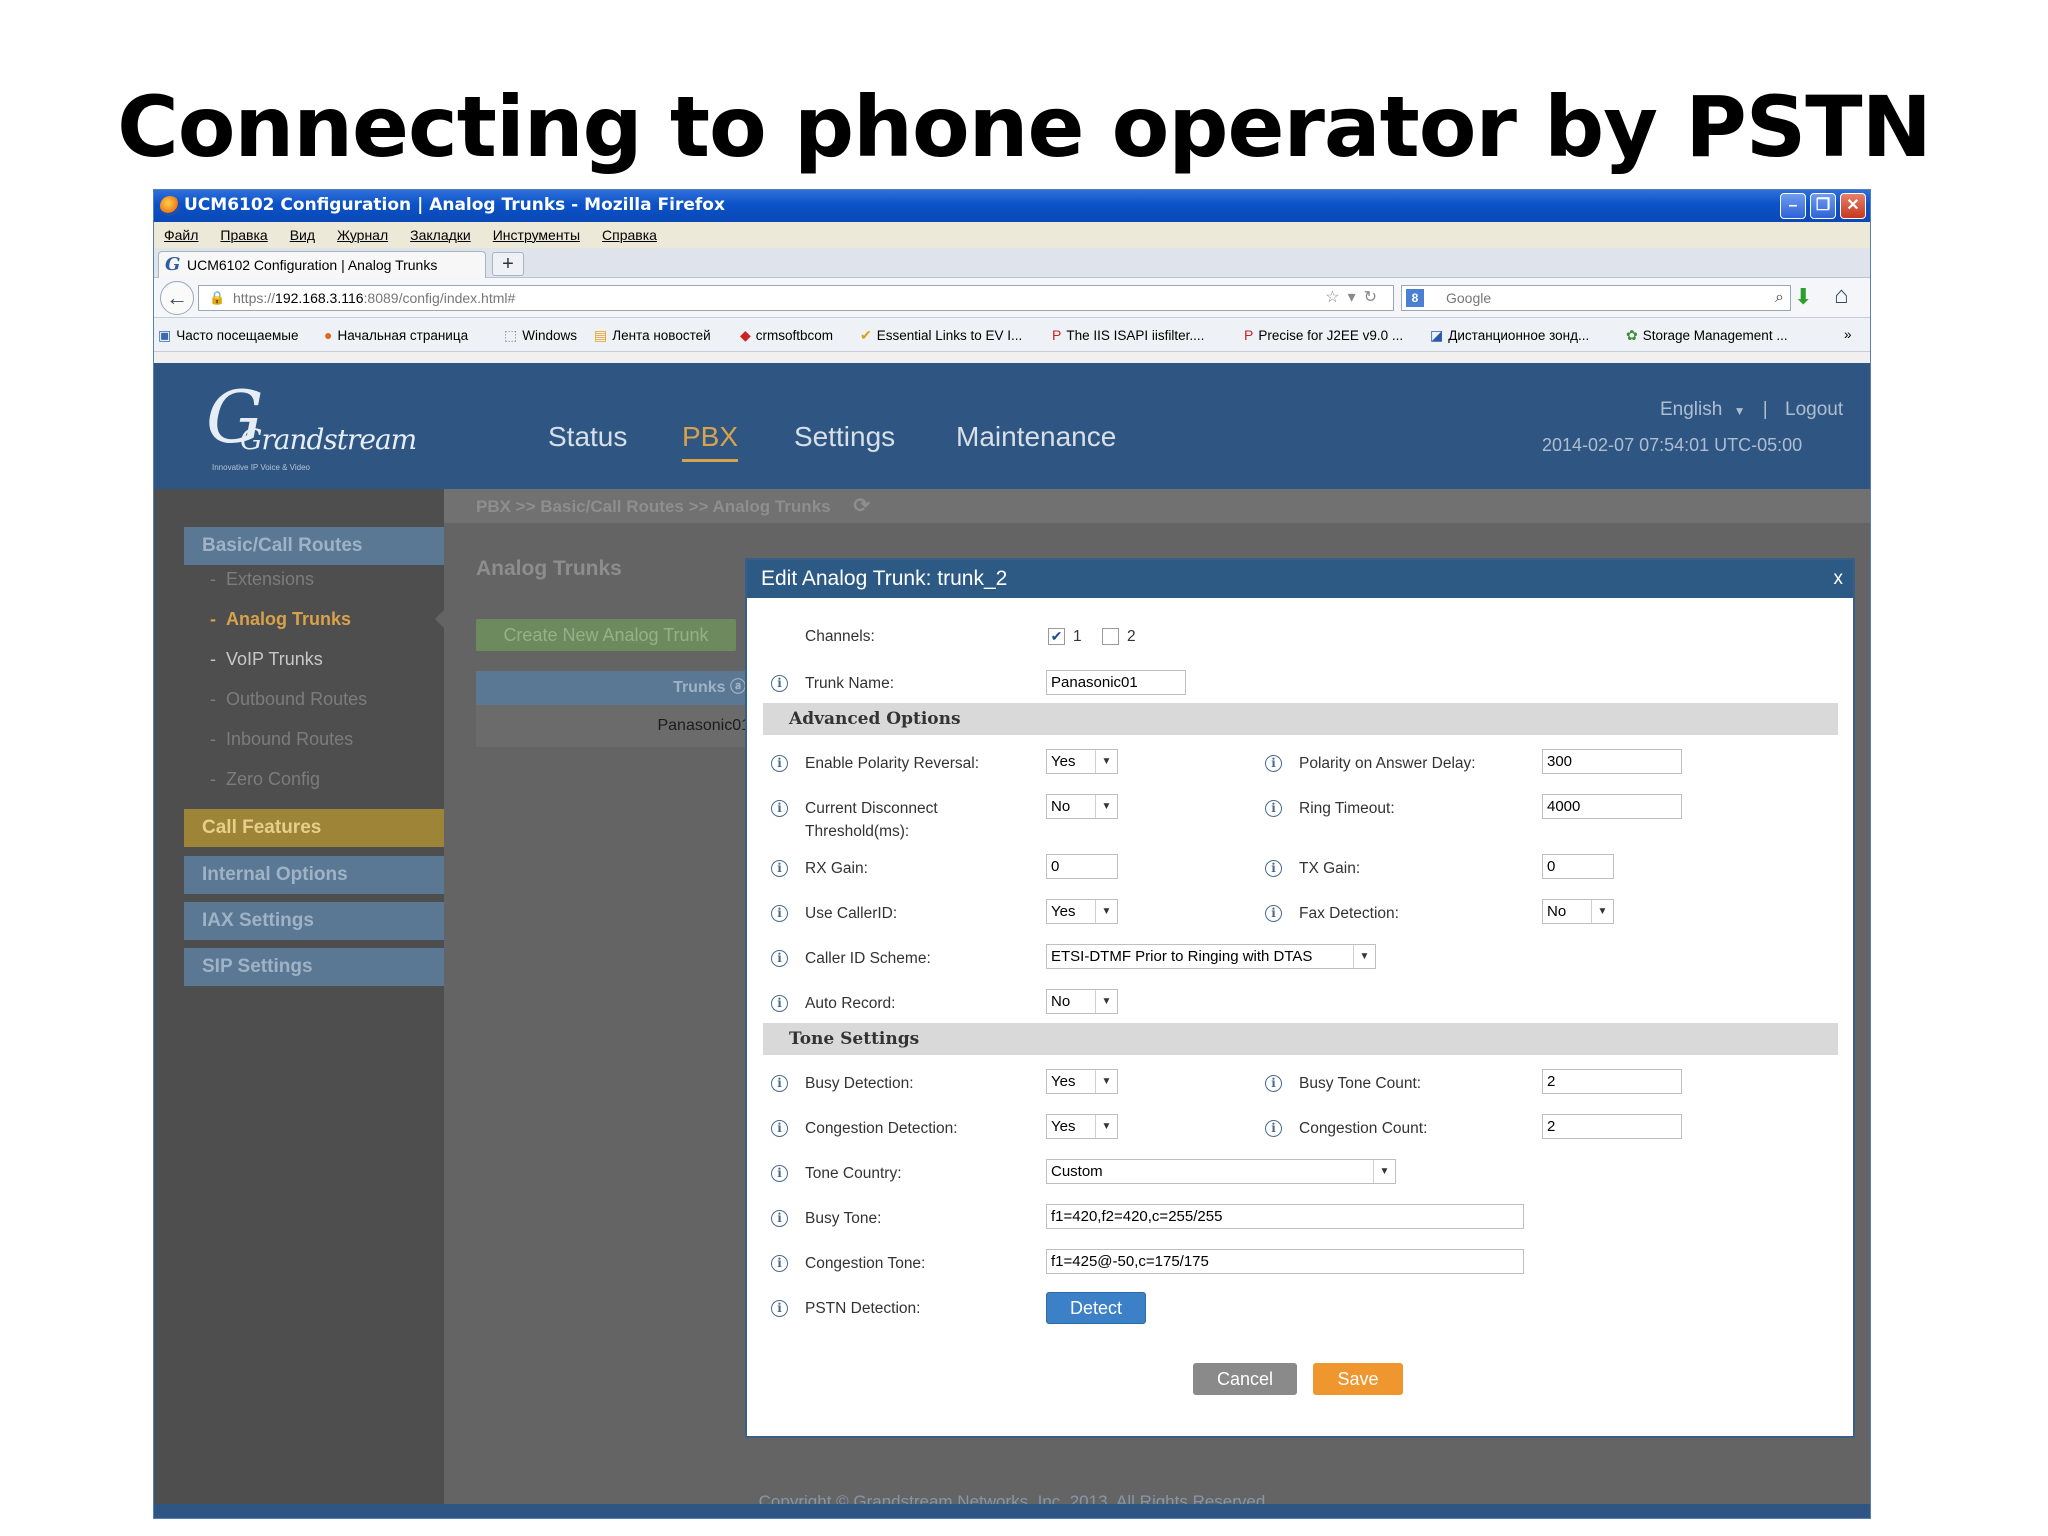  Describe the element at coordinates (314, 875) in the screenshot. I see `sidebar-internal-options: Internal Options` at that location.